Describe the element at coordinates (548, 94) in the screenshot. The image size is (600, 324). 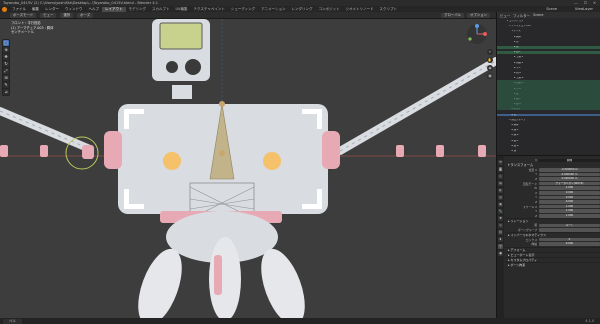
I see `outliner-row: ▸ 腰` at that location.